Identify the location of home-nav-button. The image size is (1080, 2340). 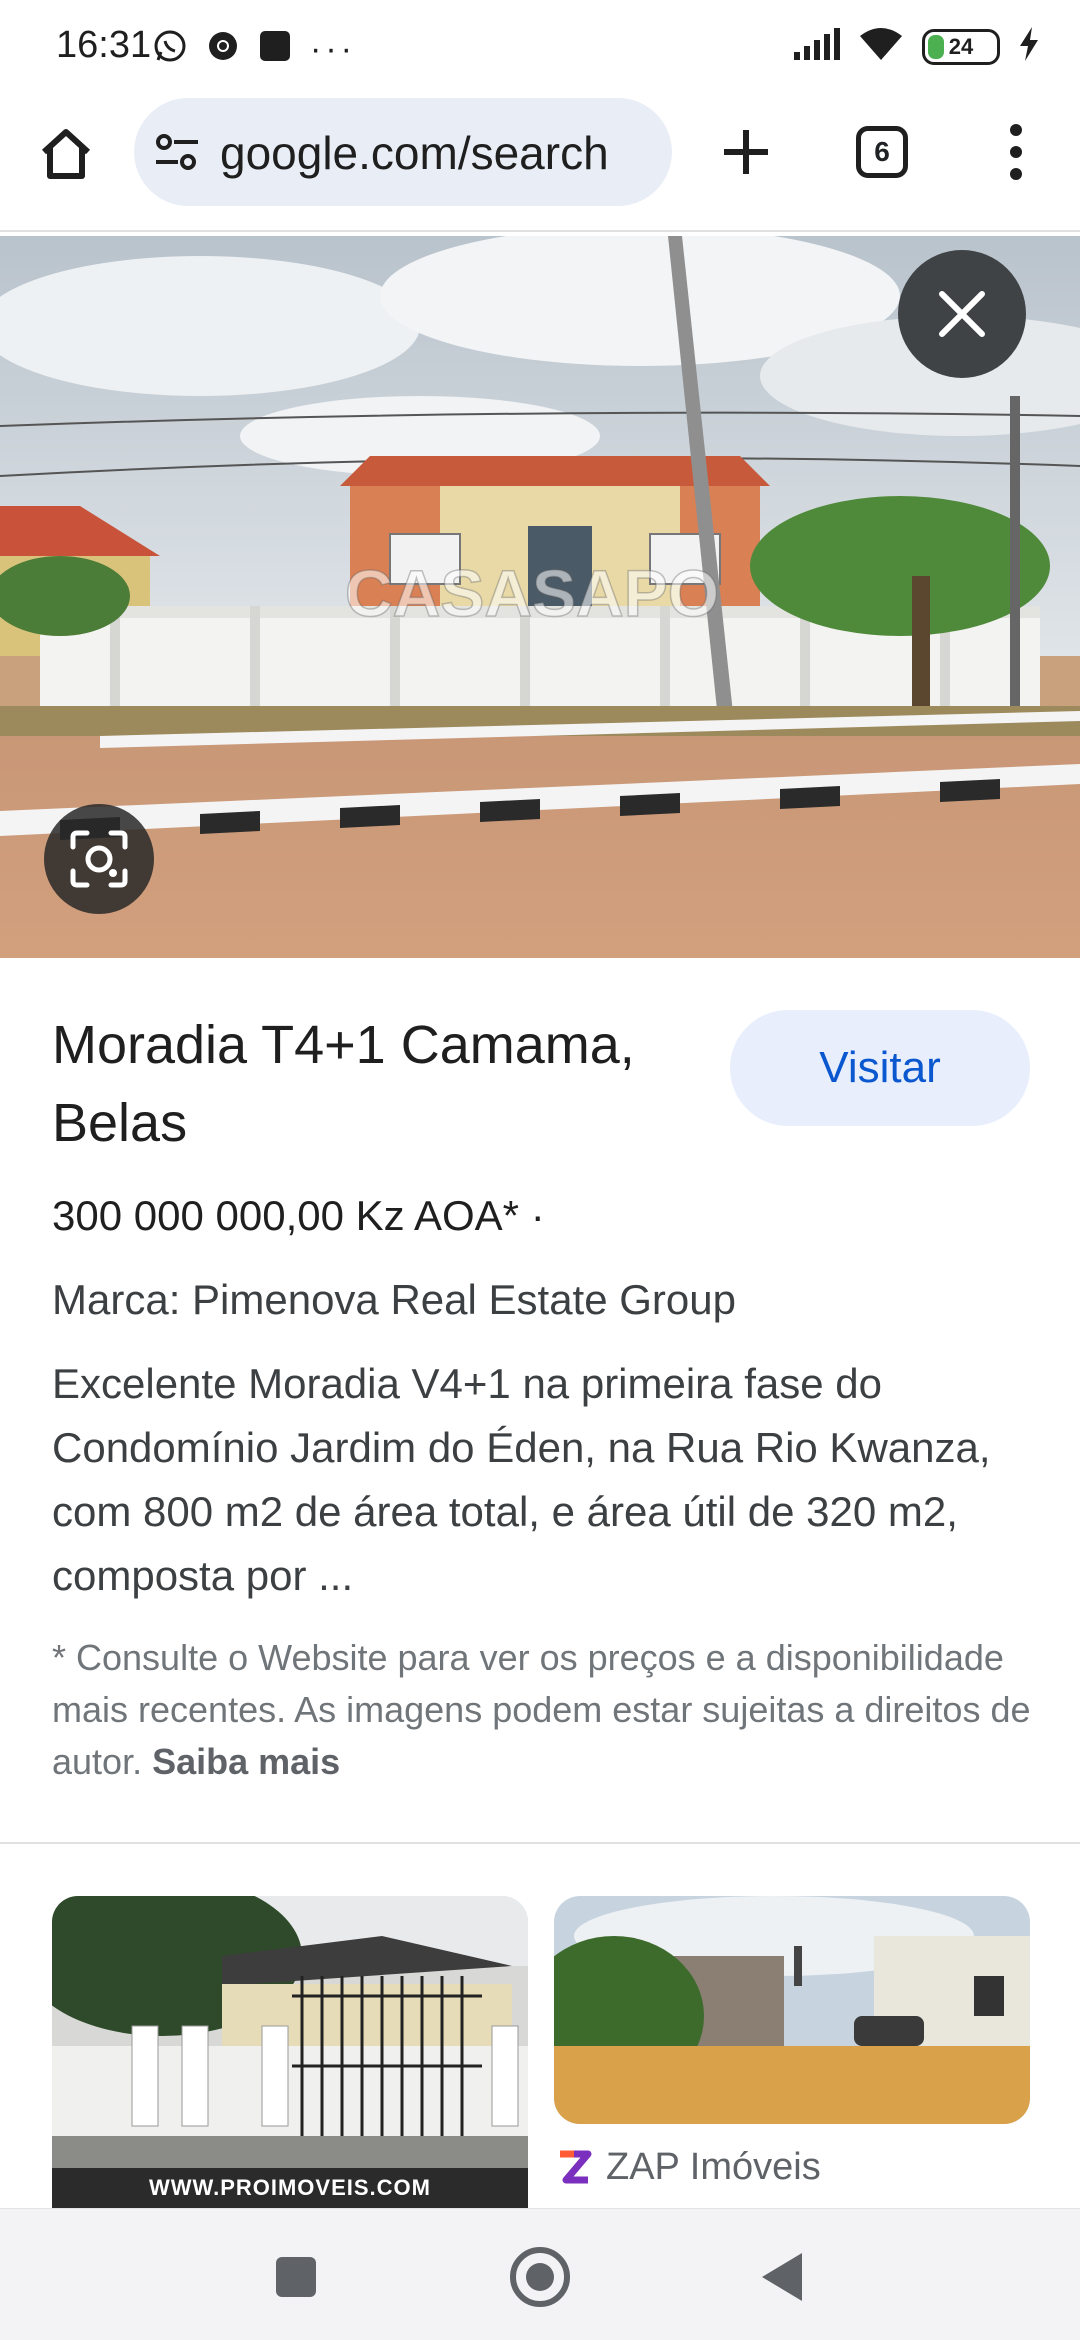
(540, 2277).